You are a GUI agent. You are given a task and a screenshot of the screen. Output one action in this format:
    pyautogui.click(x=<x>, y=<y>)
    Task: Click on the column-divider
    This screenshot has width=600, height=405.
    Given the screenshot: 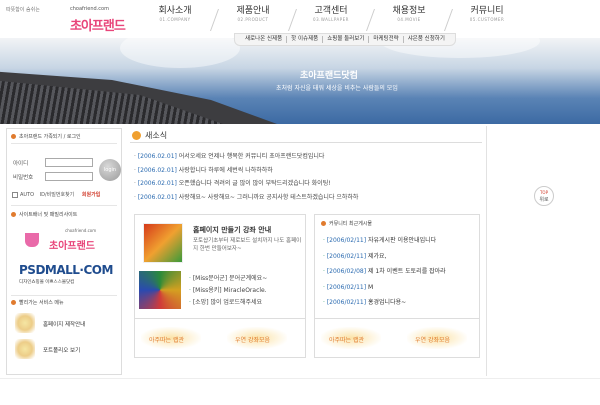 What is the action you would take?
    pyautogui.click(x=486, y=251)
    